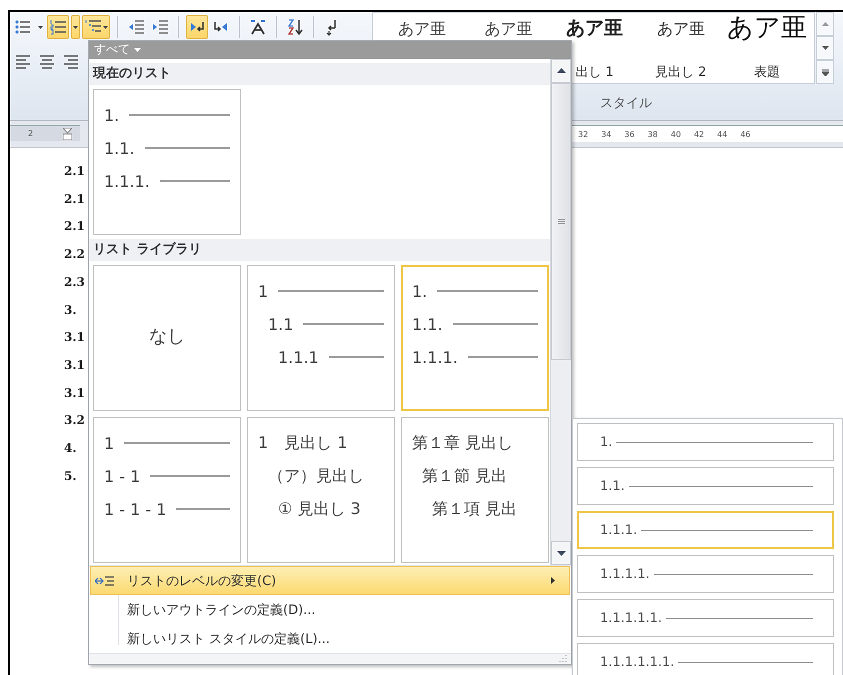 This screenshot has width=843, height=675. I want to click on submenu-arrow-icon, so click(553, 580).